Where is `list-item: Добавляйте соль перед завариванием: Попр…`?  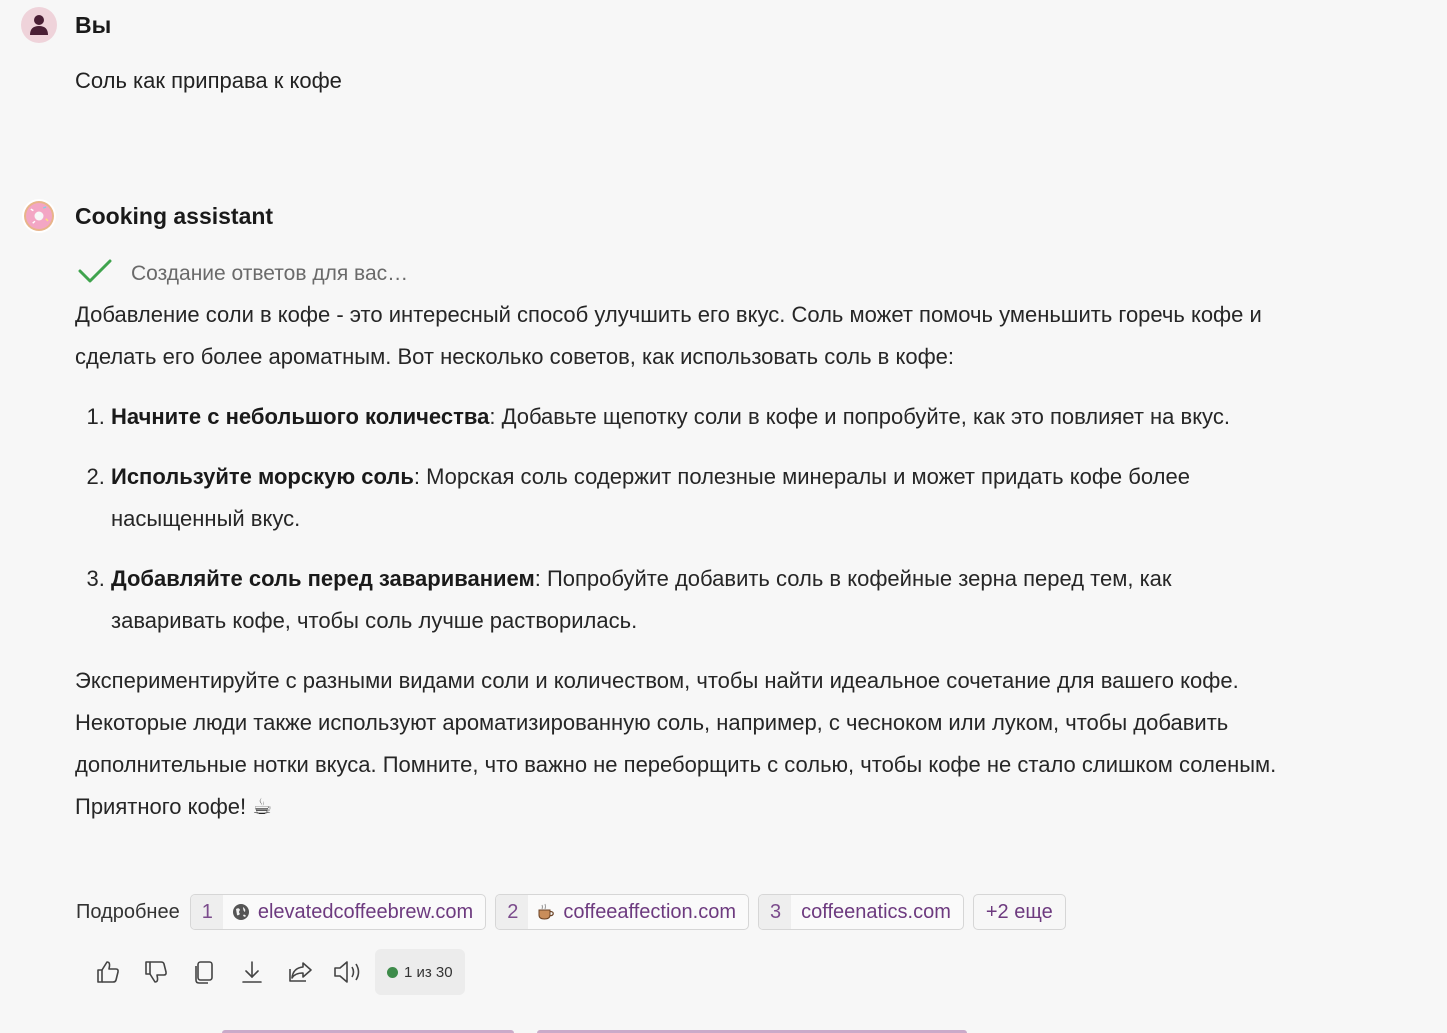 list-item: Добавляйте соль перед завариванием: Попр… is located at coordinates (698, 600).